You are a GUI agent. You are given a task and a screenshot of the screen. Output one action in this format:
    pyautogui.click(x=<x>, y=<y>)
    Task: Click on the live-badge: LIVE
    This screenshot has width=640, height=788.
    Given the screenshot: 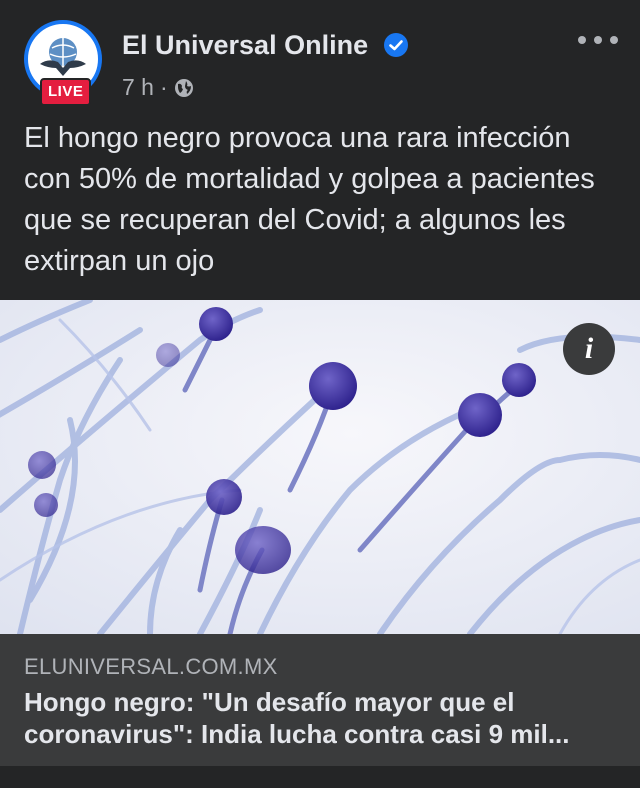 What is the action you would take?
    pyautogui.click(x=66, y=92)
    